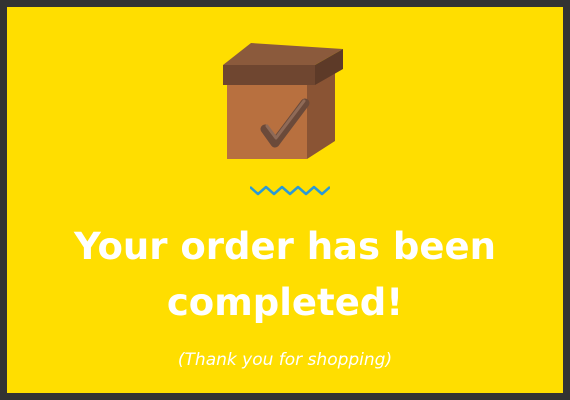  Describe the element at coordinates (284, 101) in the screenshot. I see `package-box-checkmark-icon` at that location.